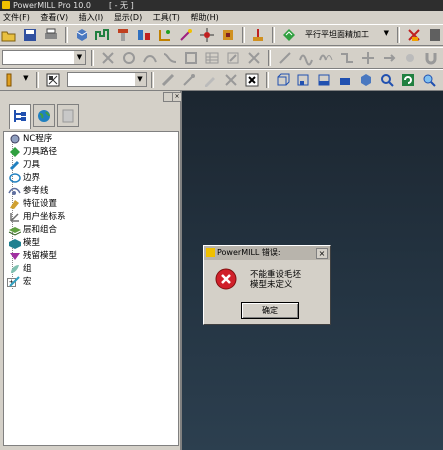 This screenshot has width=443, height=450. I want to click on pen-icon, so click(210, 80).